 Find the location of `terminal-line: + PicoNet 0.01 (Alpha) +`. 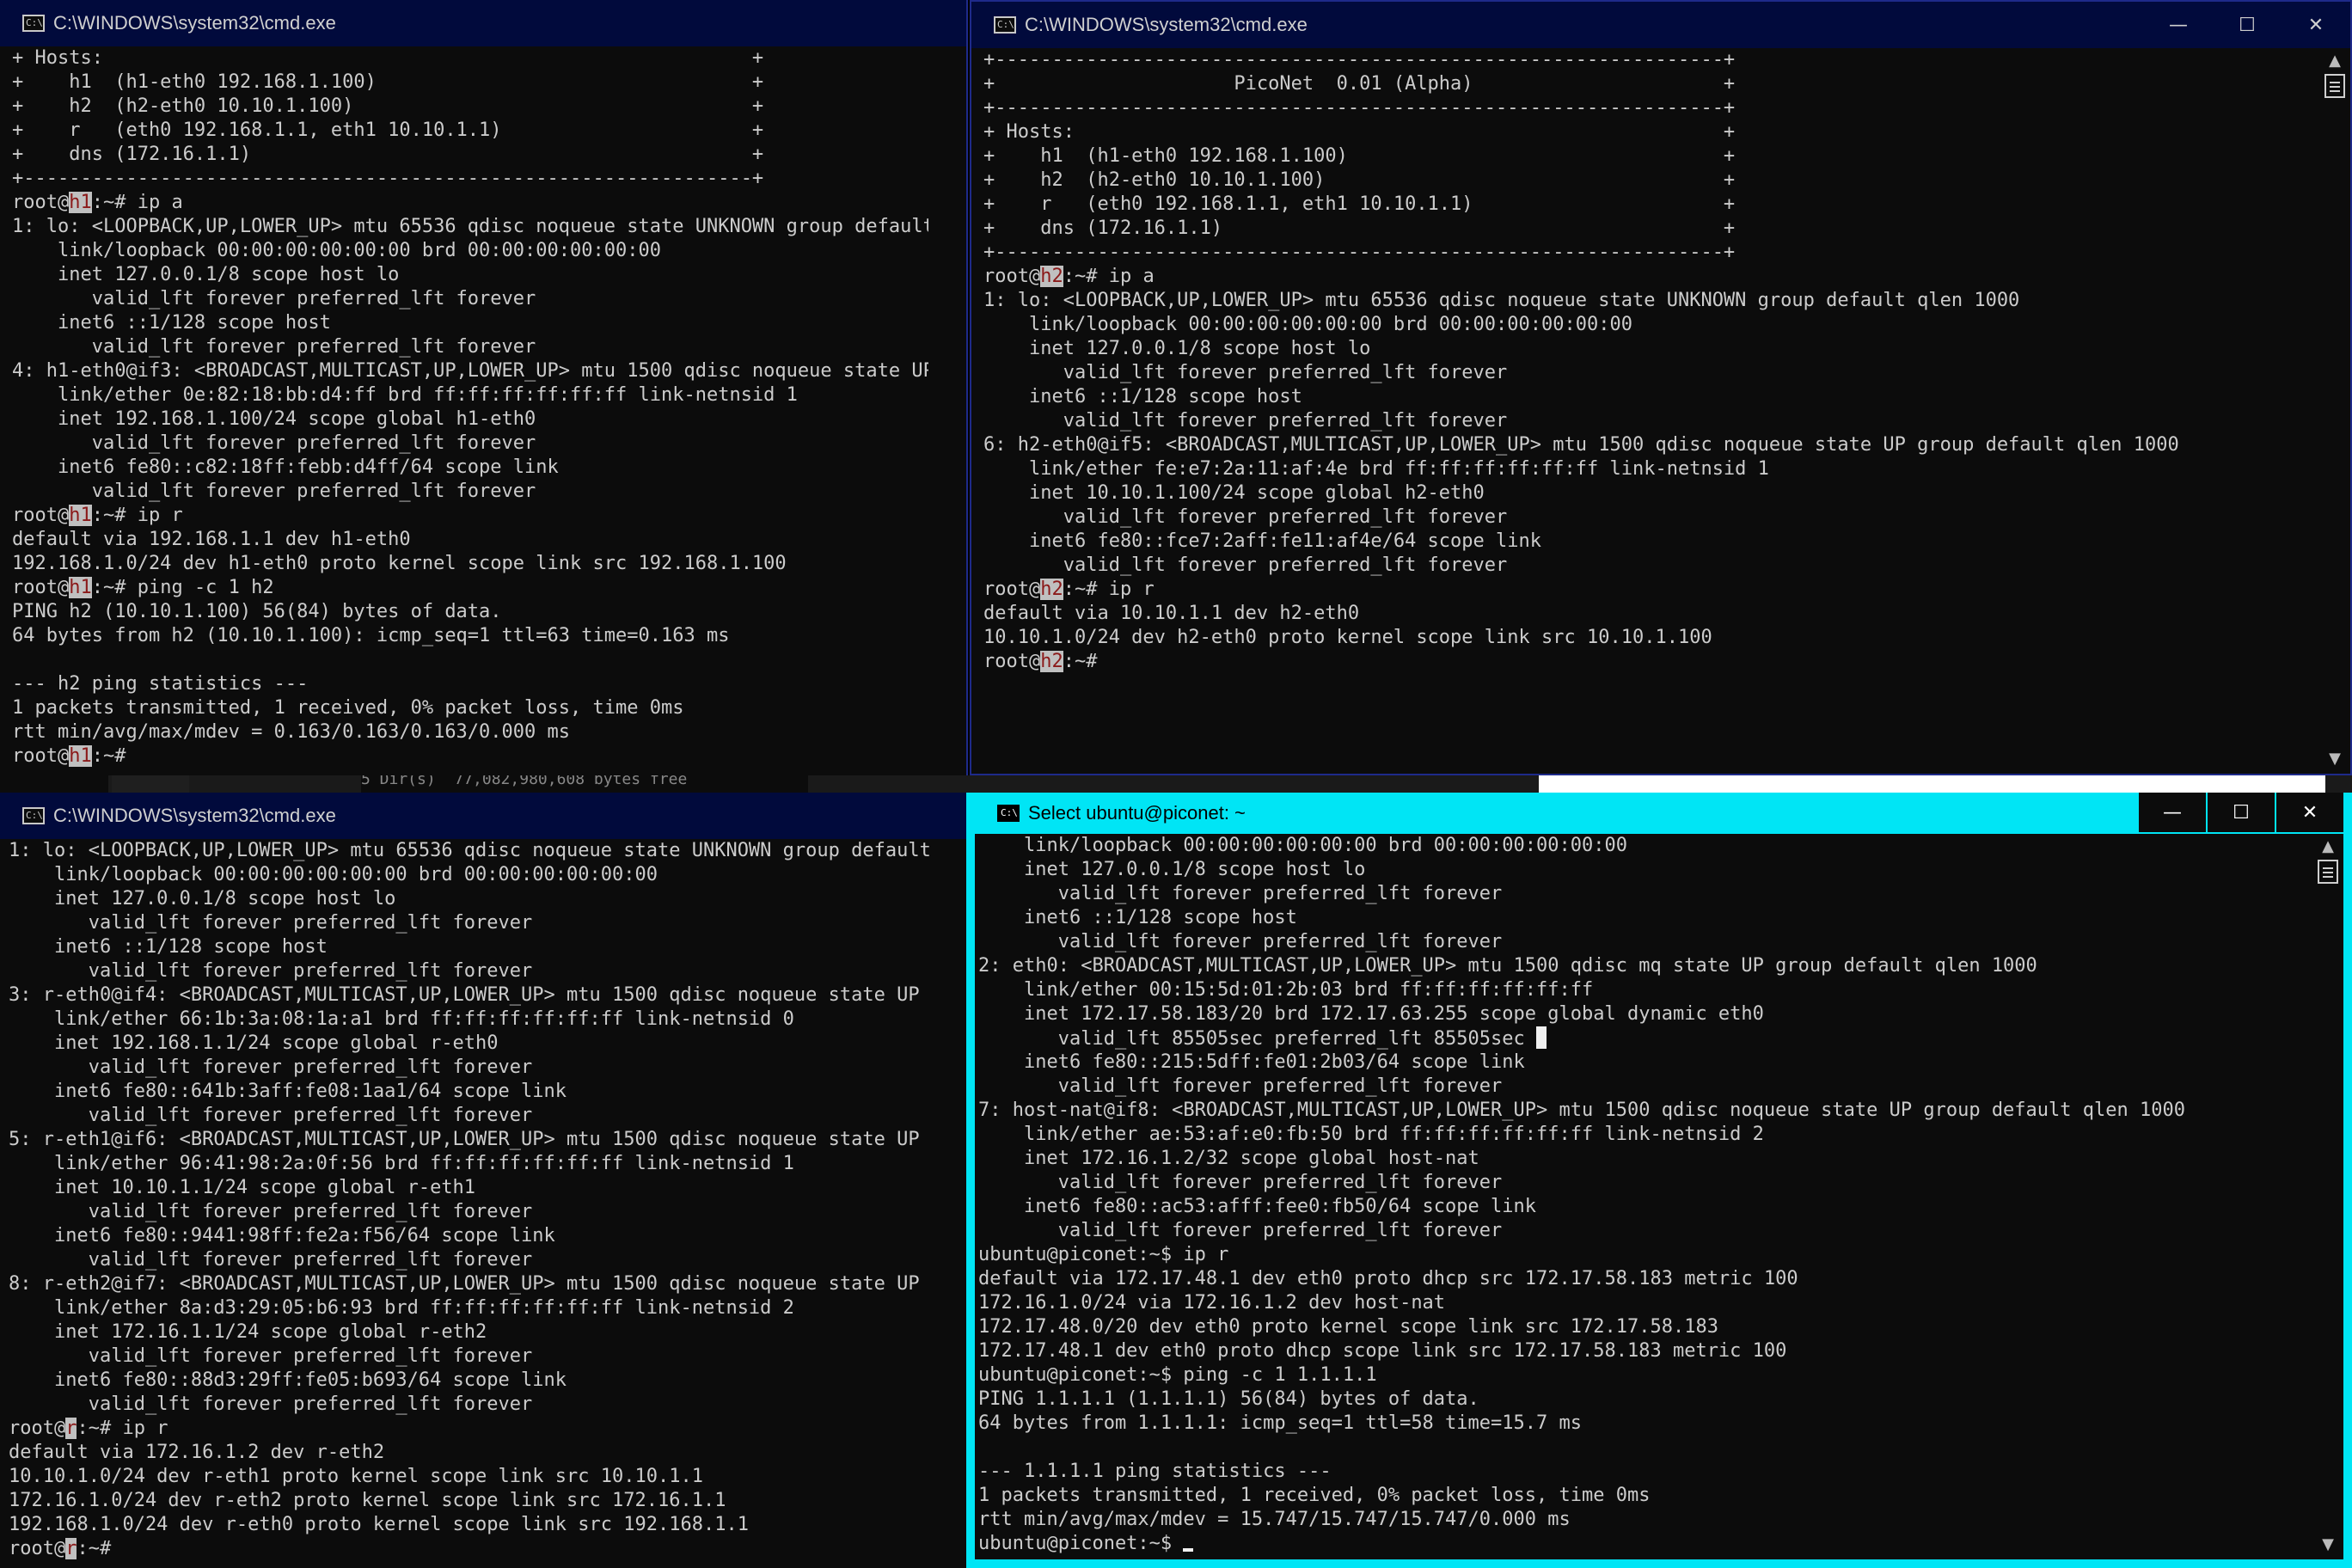

terminal-line: + PicoNet 0.01 (Alpha) + is located at coordinates (1359, 84).